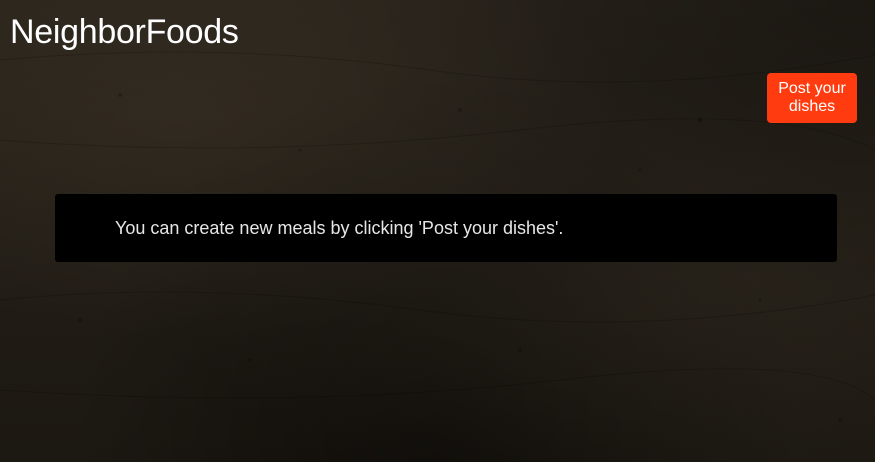 This screenshot has width=875, height=462. Describe the element at coordinates (812, 98) in the screenshot. I see `post-your-dishes-button: Post your dishes` at that location.